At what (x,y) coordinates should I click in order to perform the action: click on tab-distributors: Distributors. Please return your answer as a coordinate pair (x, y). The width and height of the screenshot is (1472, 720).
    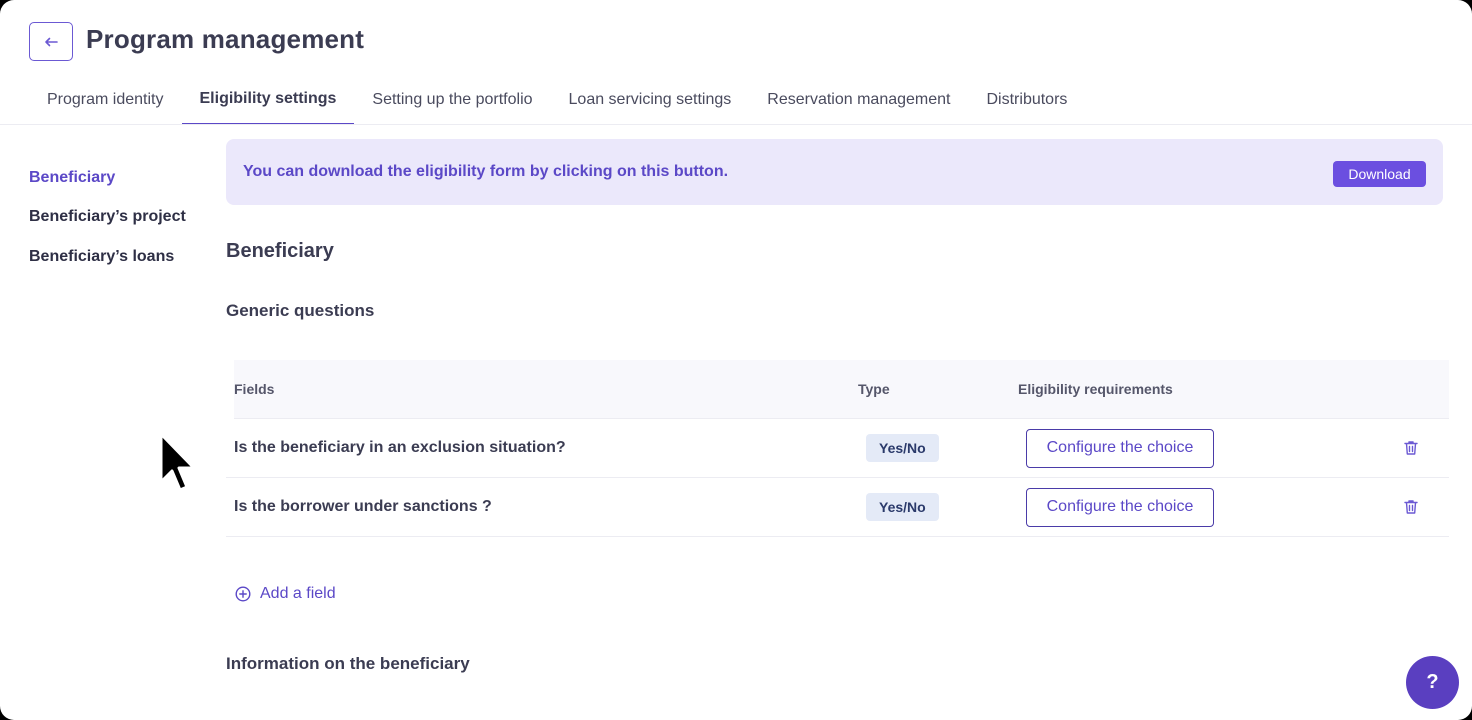
    Looking at the image, I should click on (1027, 99).